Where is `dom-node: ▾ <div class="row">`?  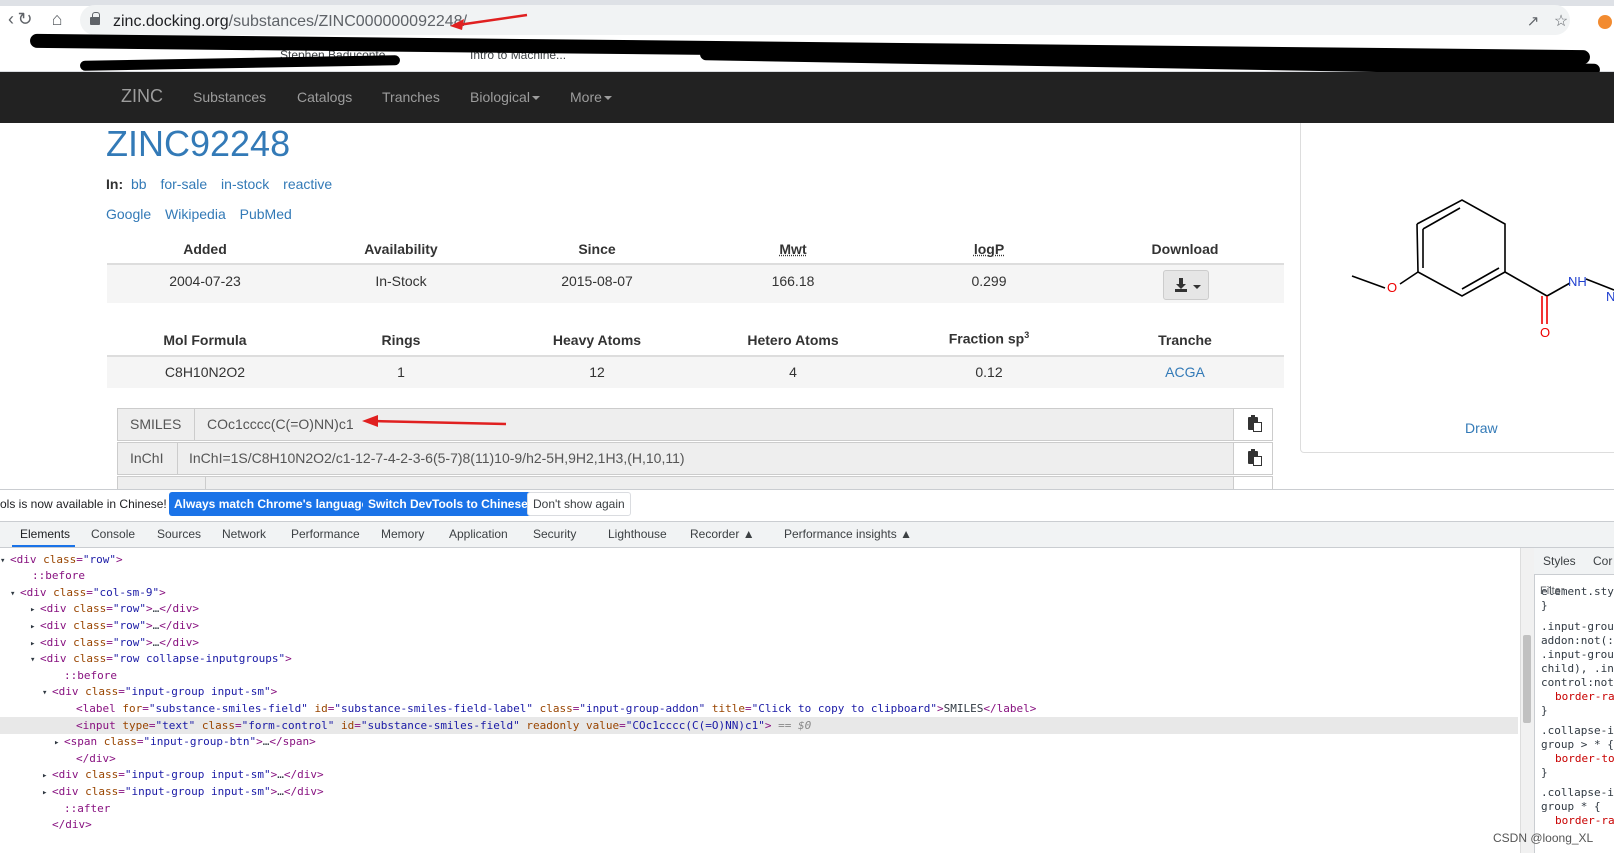
dom-node: ▾ <div class="row"> is located at coordinates (759, 559).